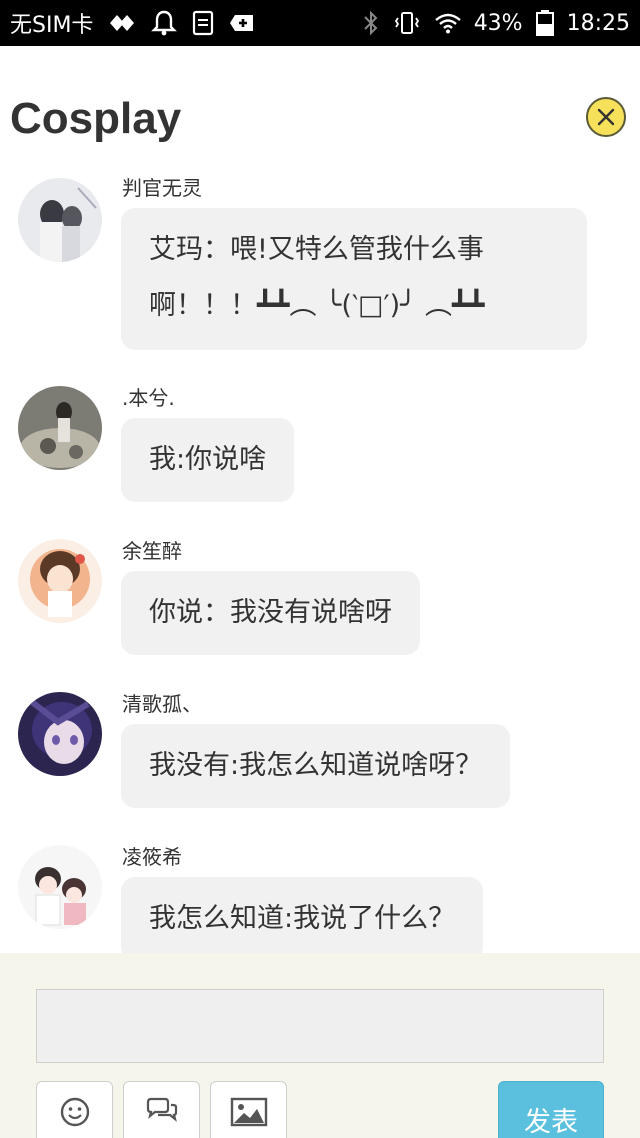  What do you see at coordinates (148, 398) in the screenshot?
I see `nickname: .本兮.` at bounding box center [148, 398].